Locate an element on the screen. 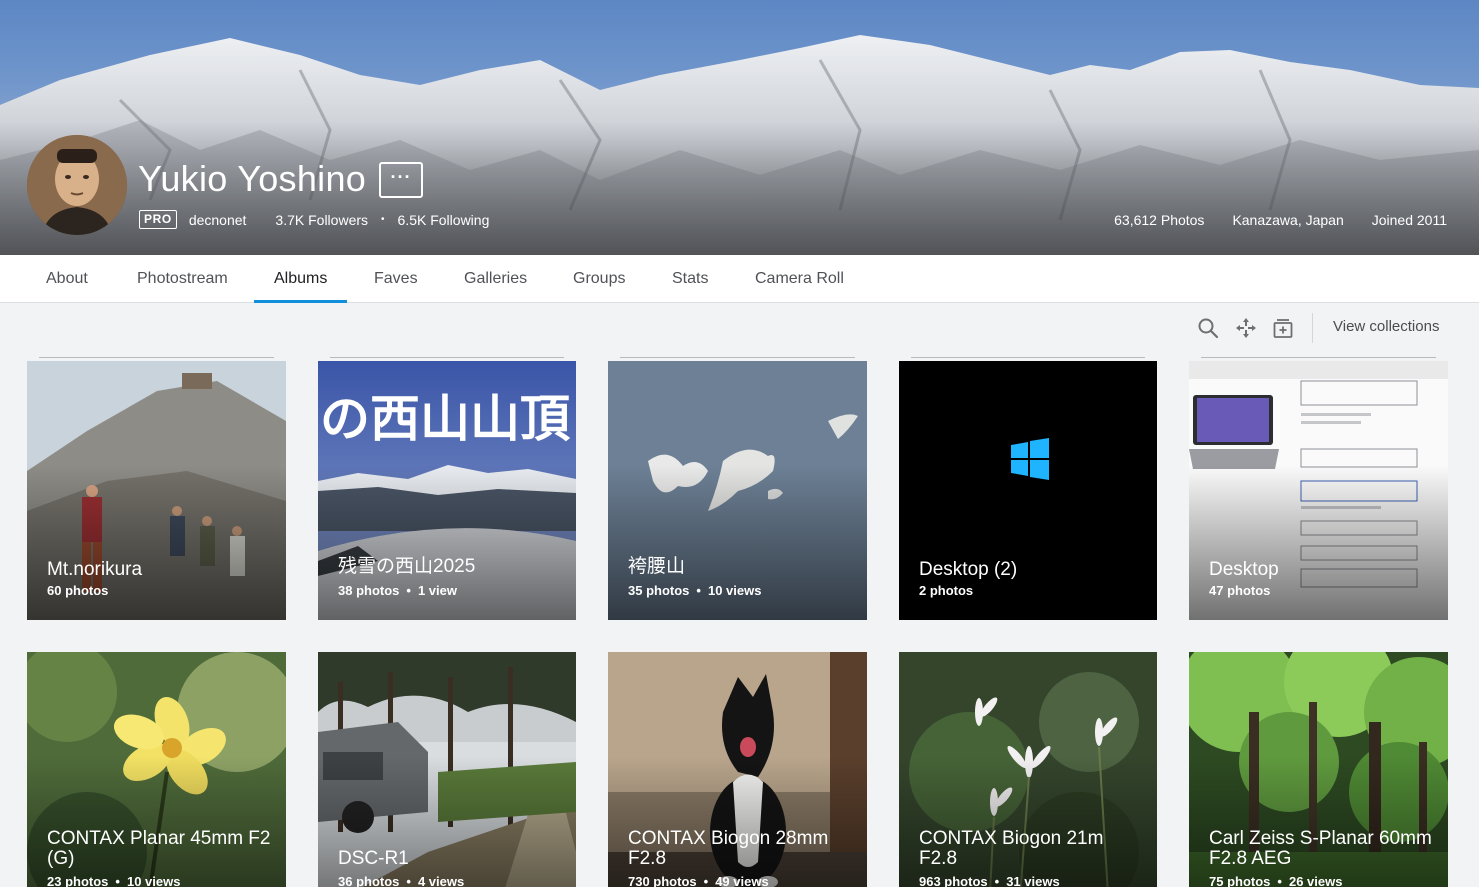  album-photo-count: 47 photos is located at coordinates (1240, 590).